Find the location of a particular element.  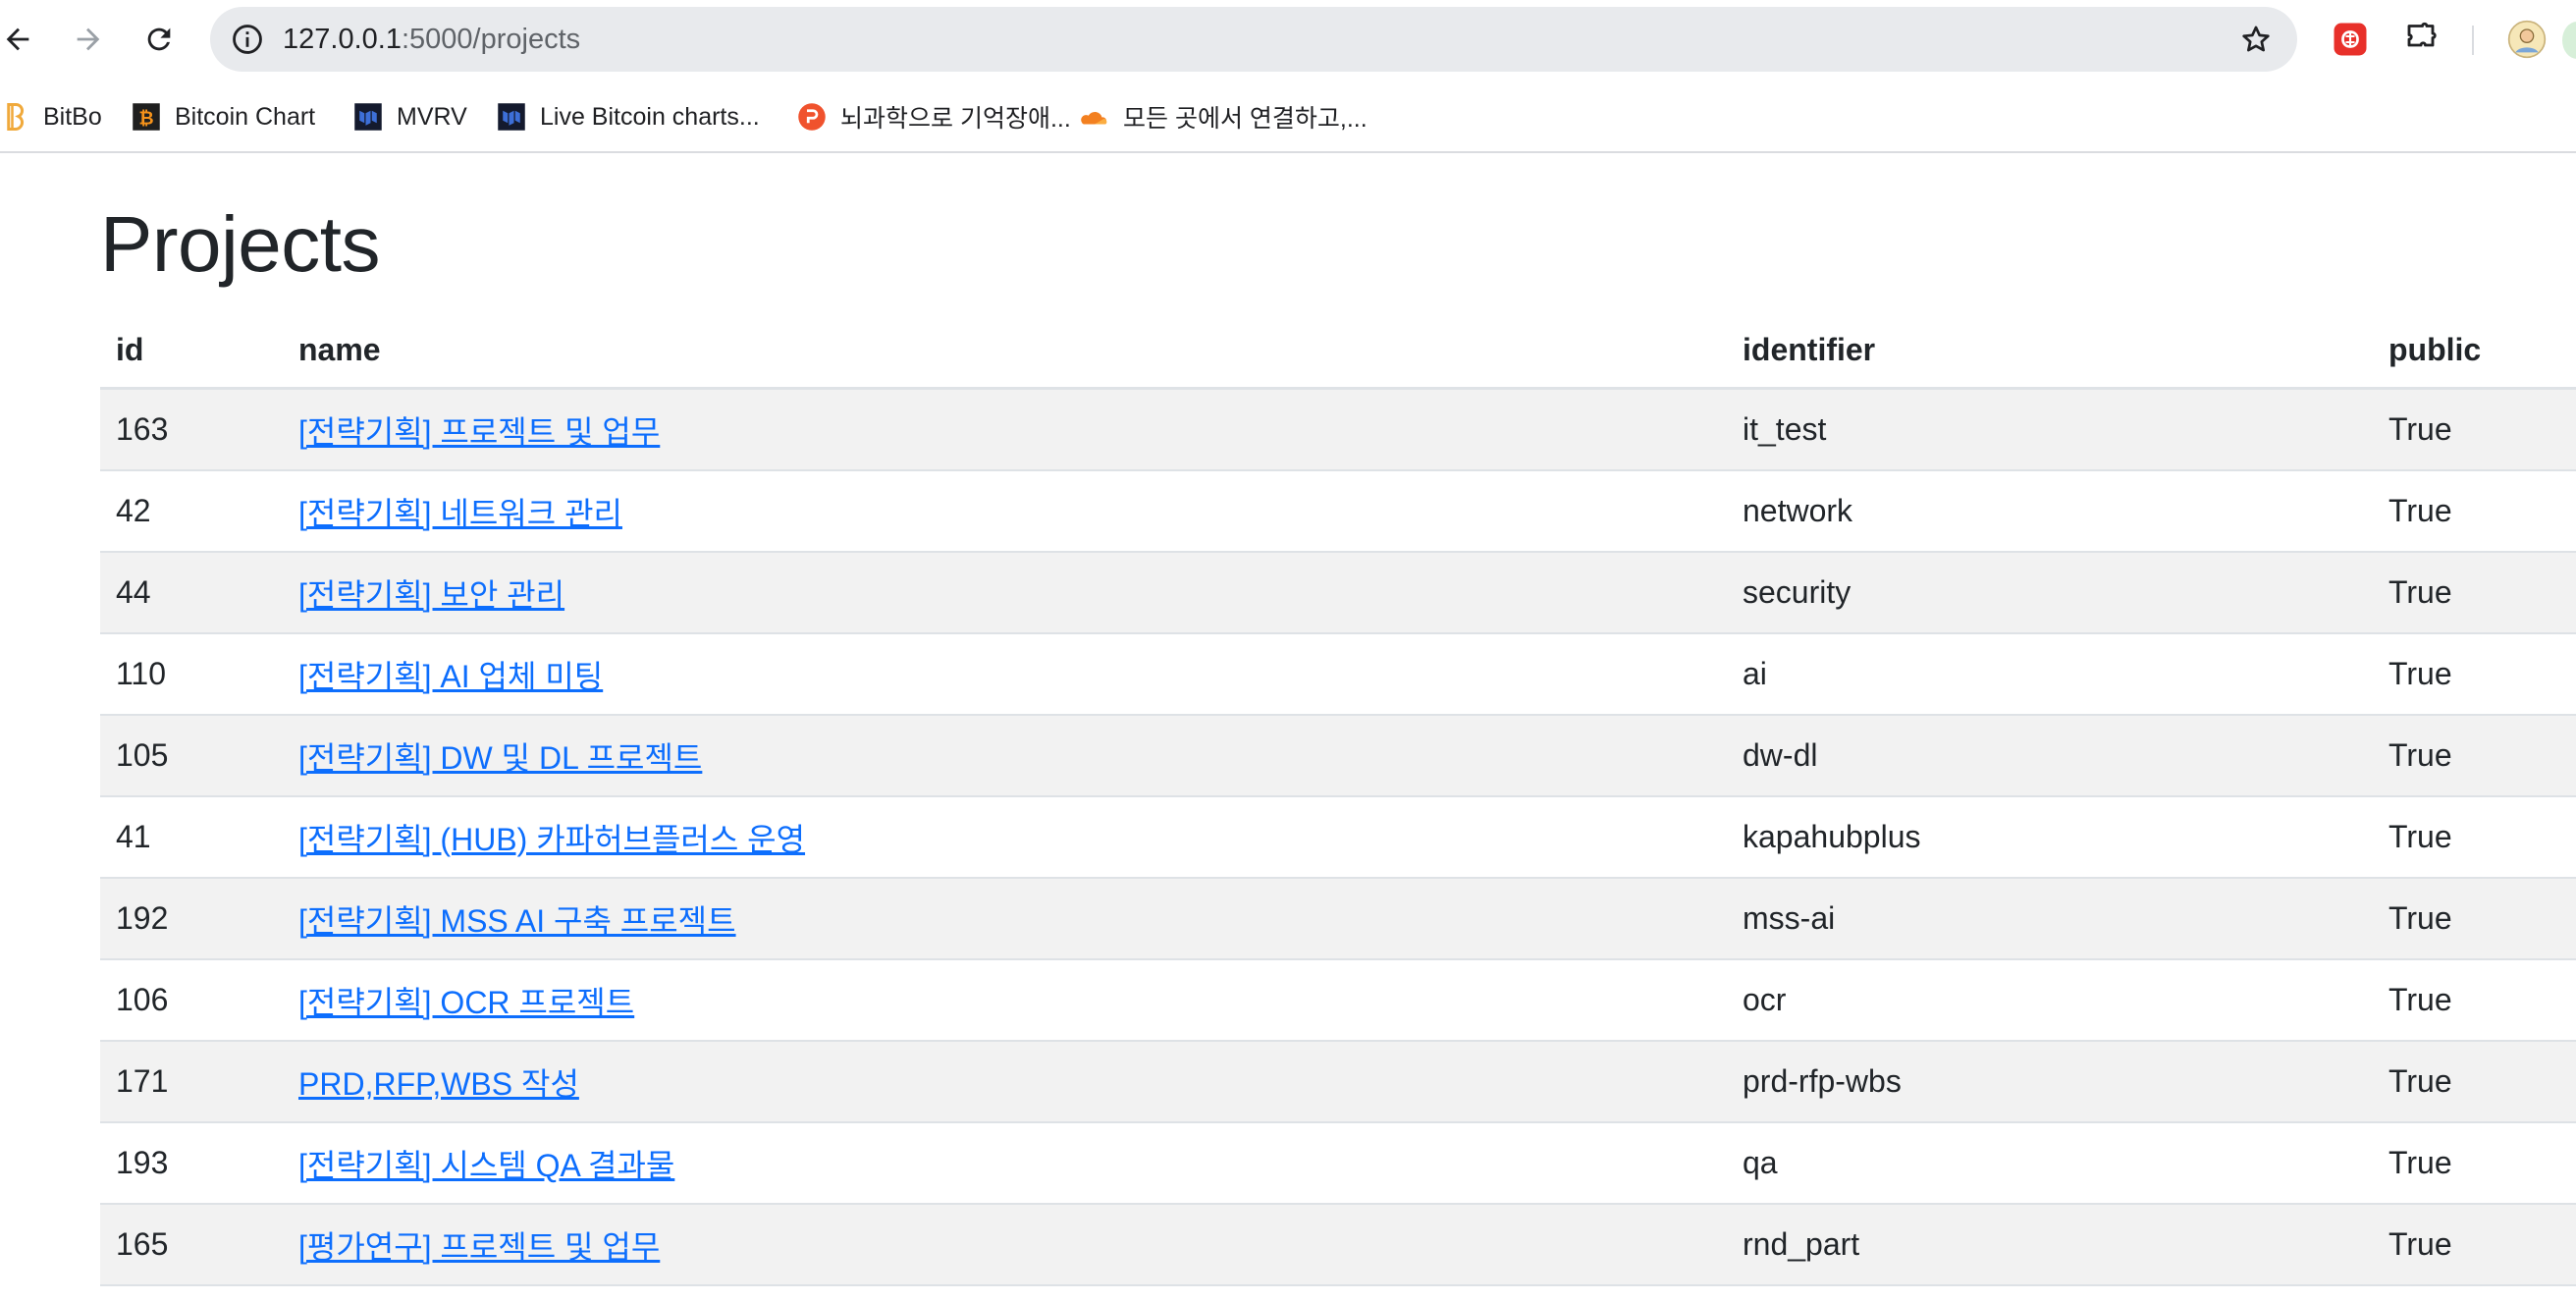

forward-button is located at coordinates (88, 39).